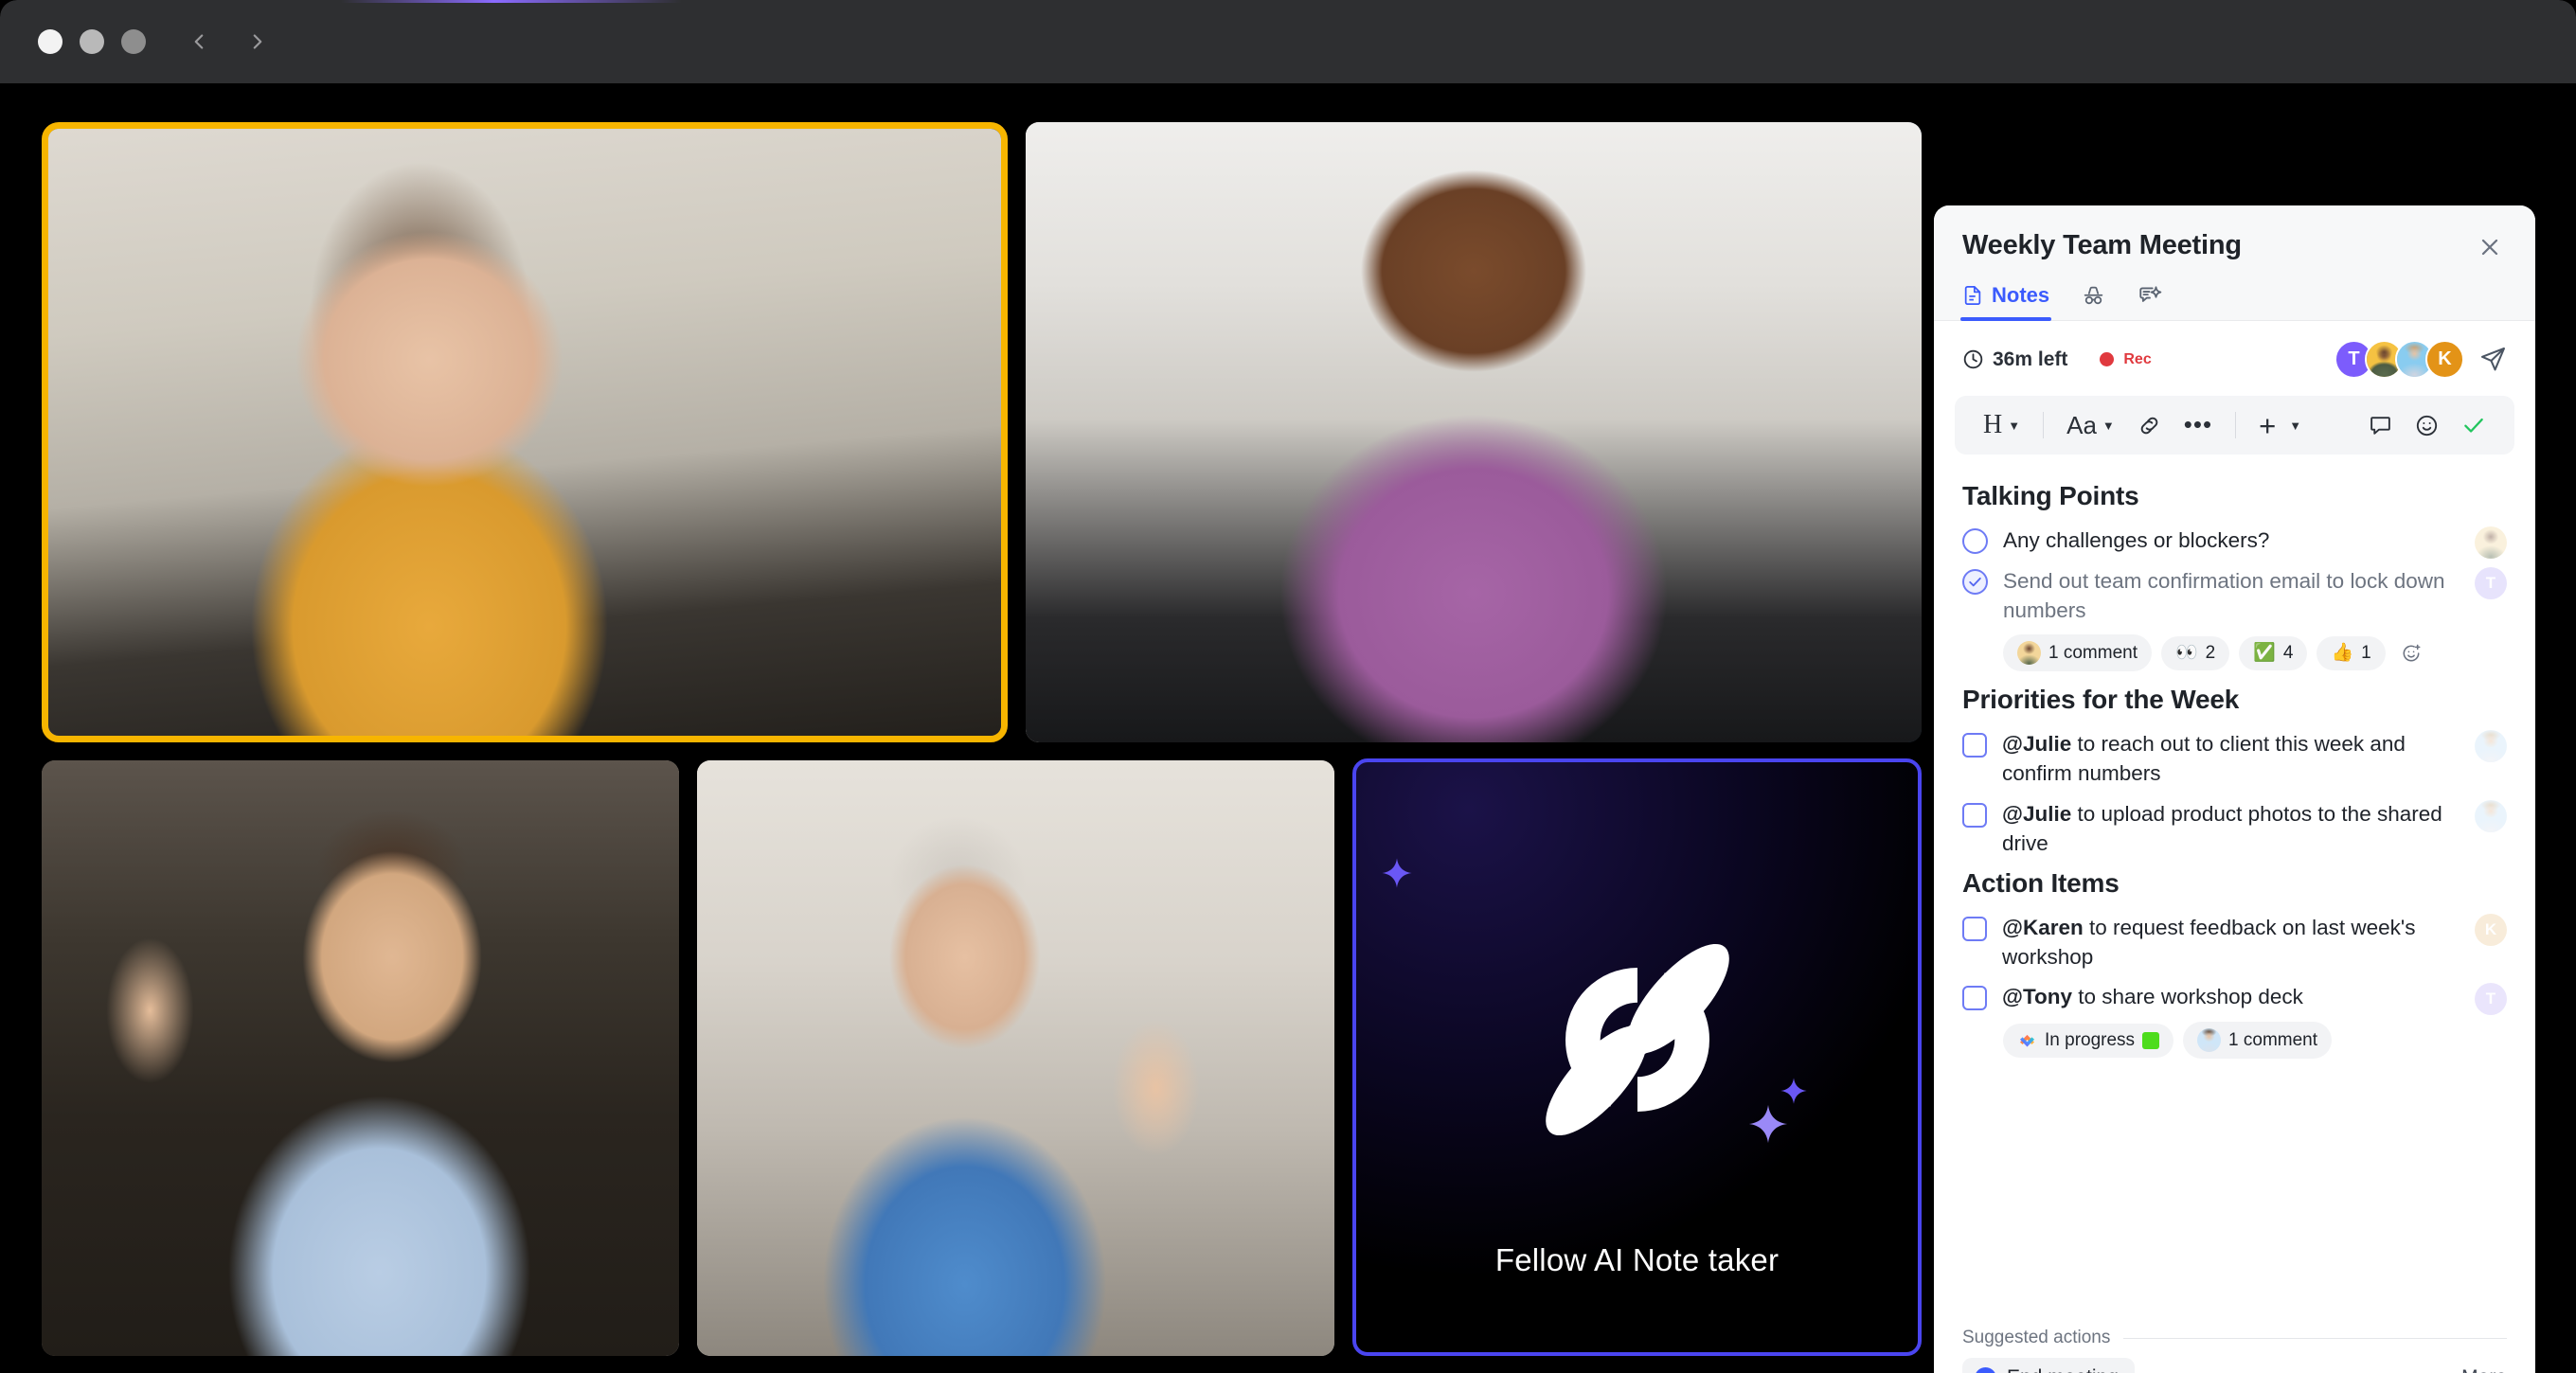 The width and height of the screenshot is (2576, 1373). What do you see at coordinates (511, 1) in the screenshot?
I see `accent-line` at bounding box center [511, 1].